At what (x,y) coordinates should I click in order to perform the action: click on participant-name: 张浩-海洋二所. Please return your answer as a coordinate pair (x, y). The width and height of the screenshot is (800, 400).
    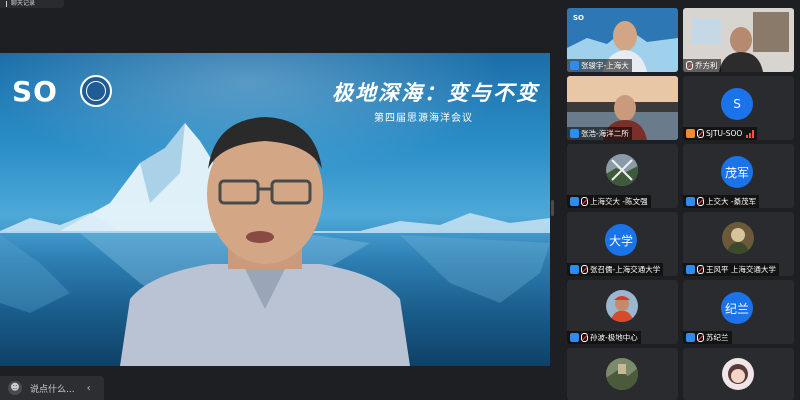
    Looking at the image, I should click on (605, 133).